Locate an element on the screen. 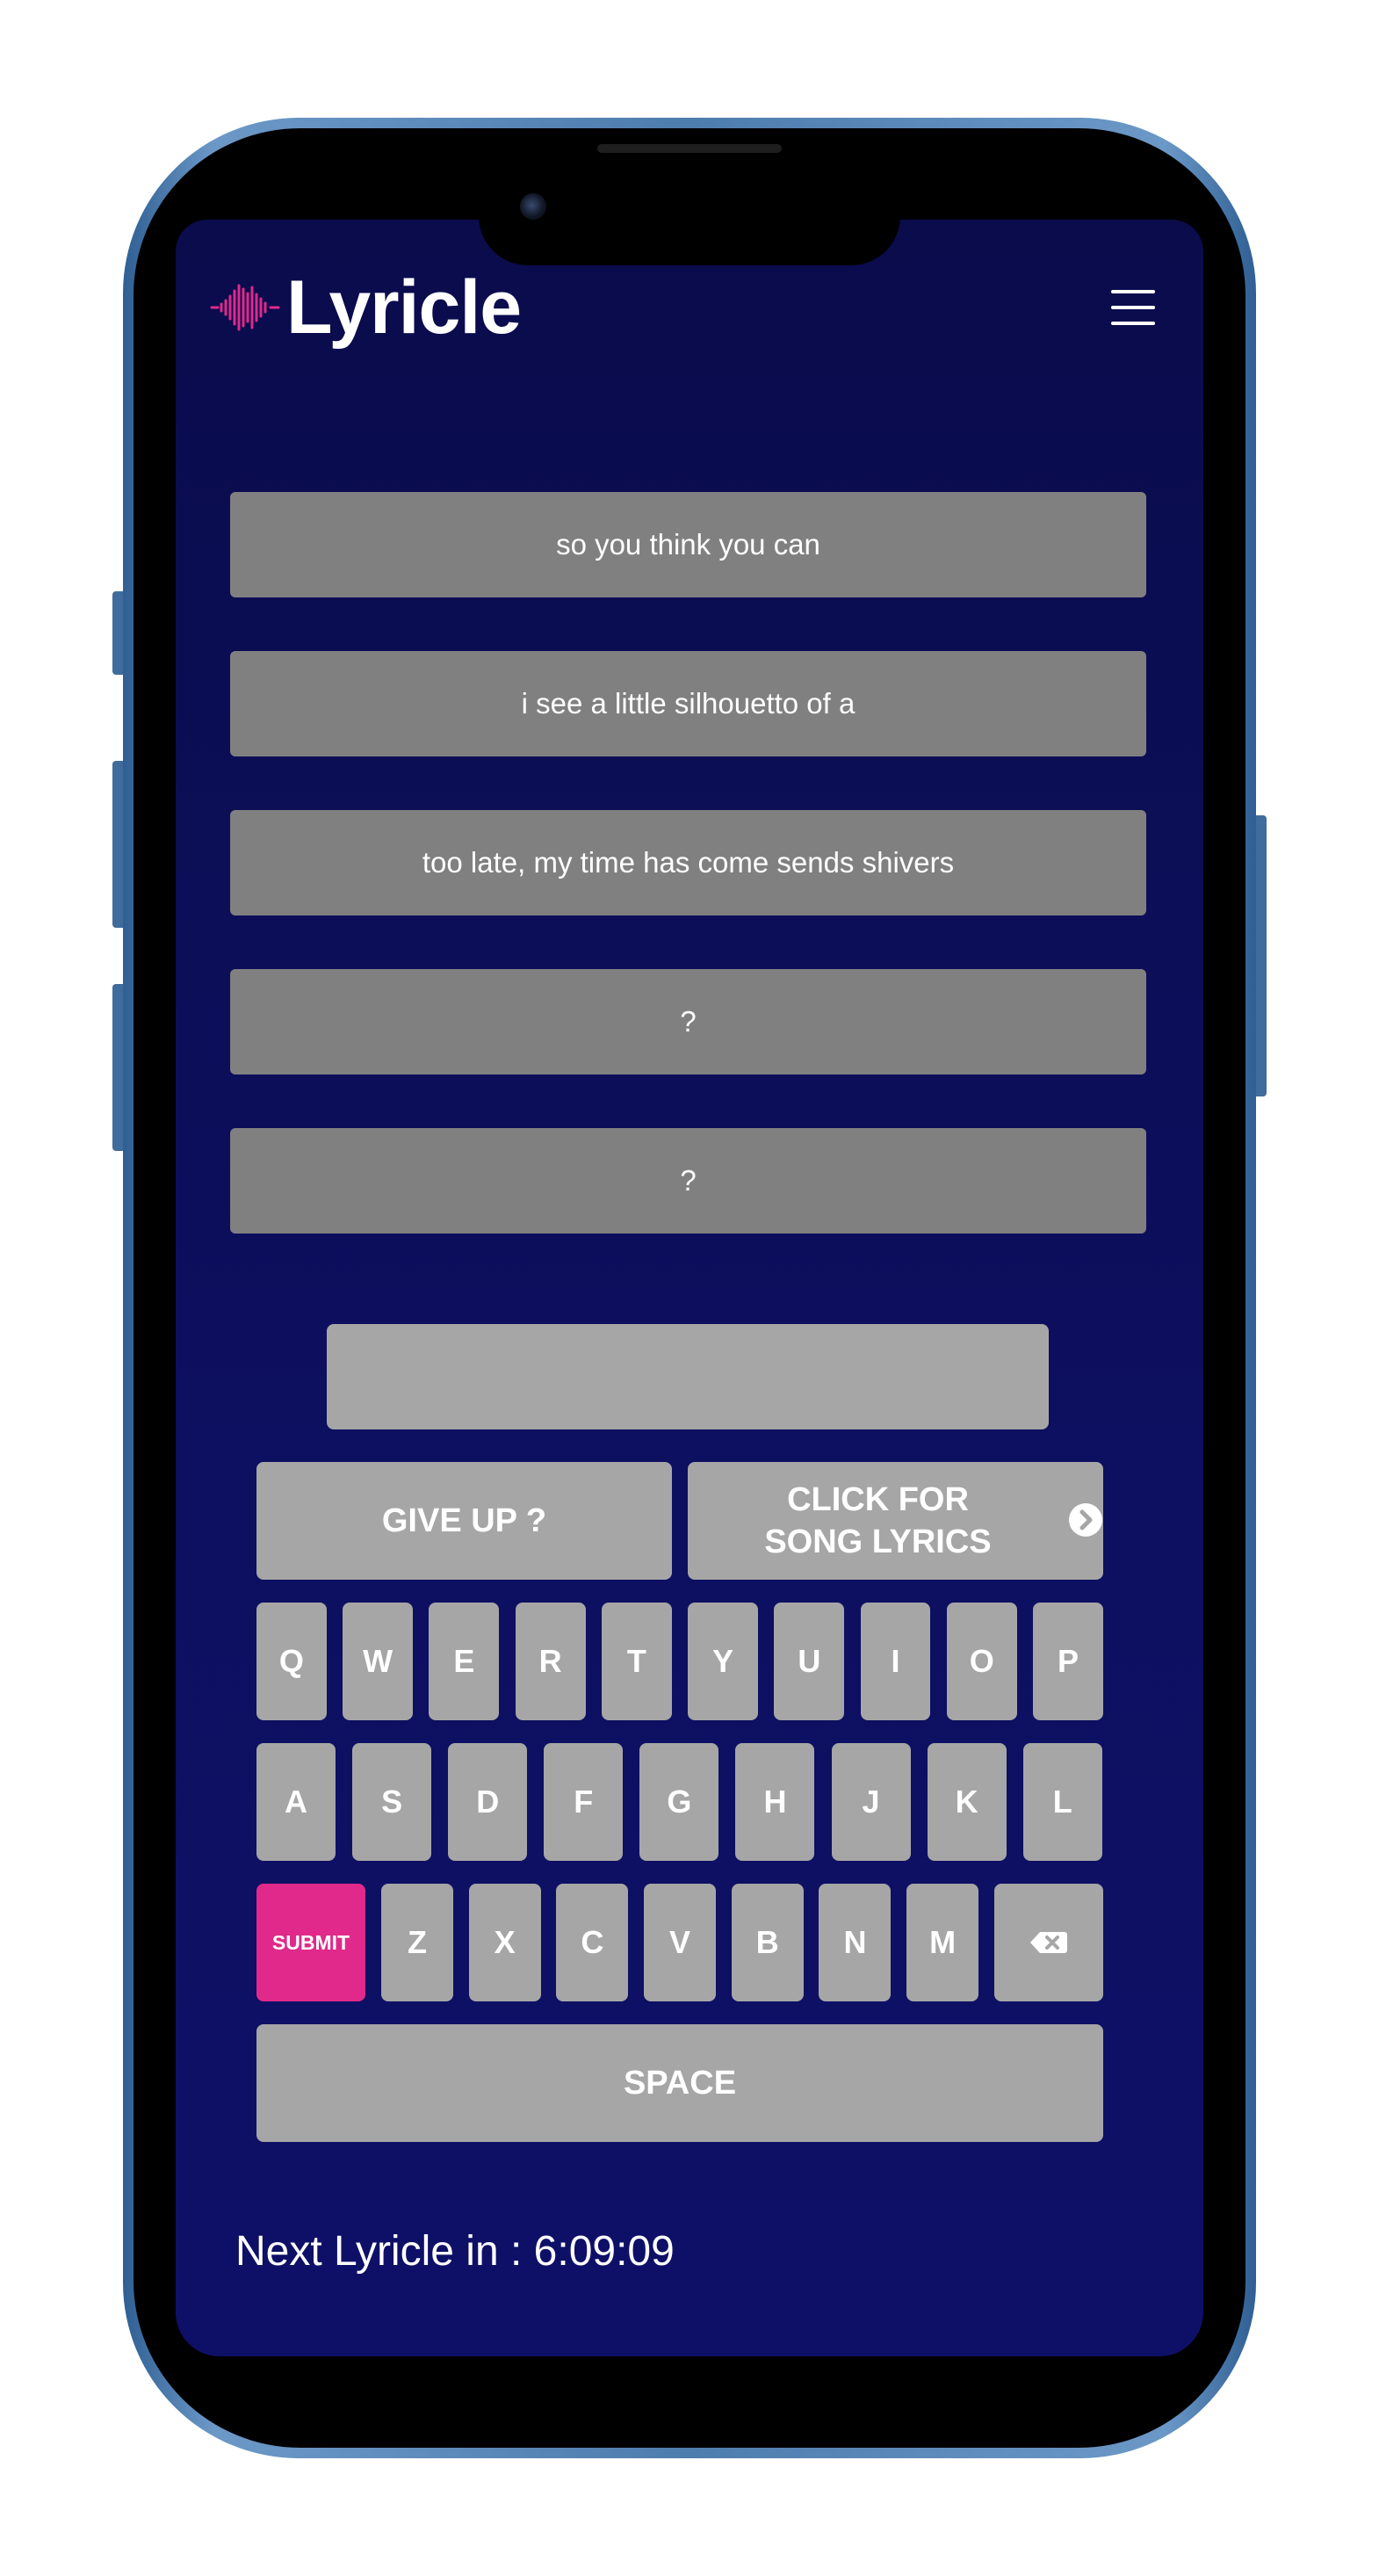 This screenshot has height=2576, width=1379. next-lyricle-countdown: Next Lyricle in : 6:09:09 is located at coordinates (455, 2251).